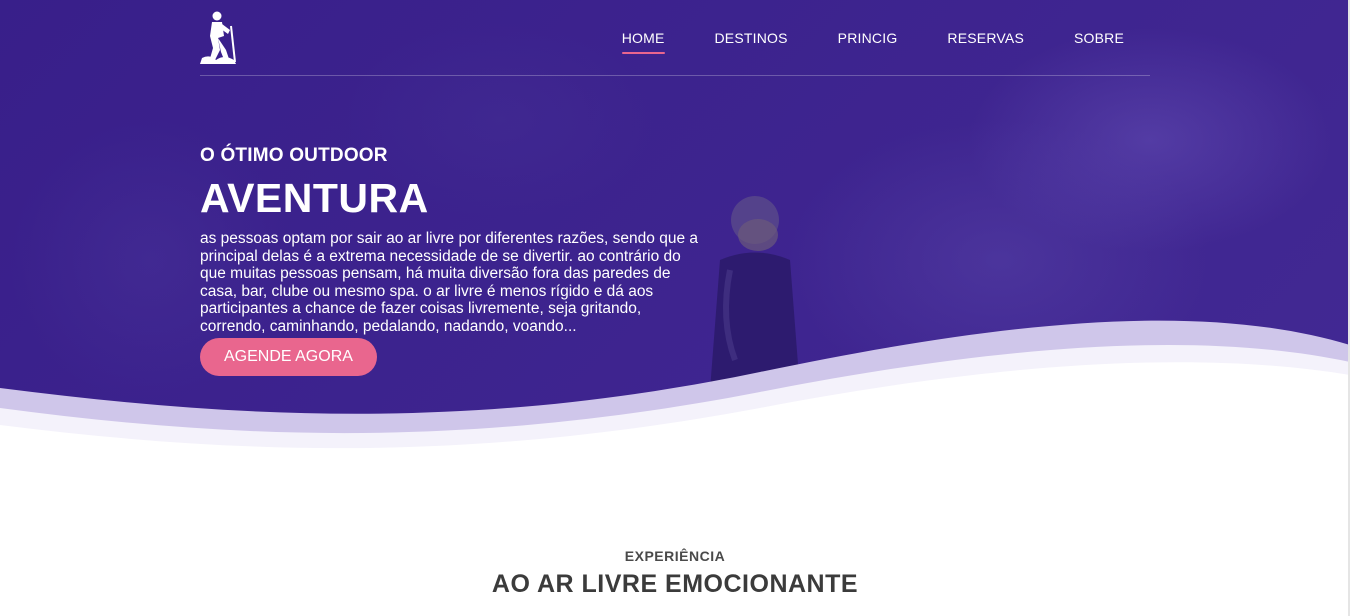  What do you see at coordinates (751, 41) in the screenshot?
I see `nav-item-destinos: DESTINOS` at bounding box center [751, 41].